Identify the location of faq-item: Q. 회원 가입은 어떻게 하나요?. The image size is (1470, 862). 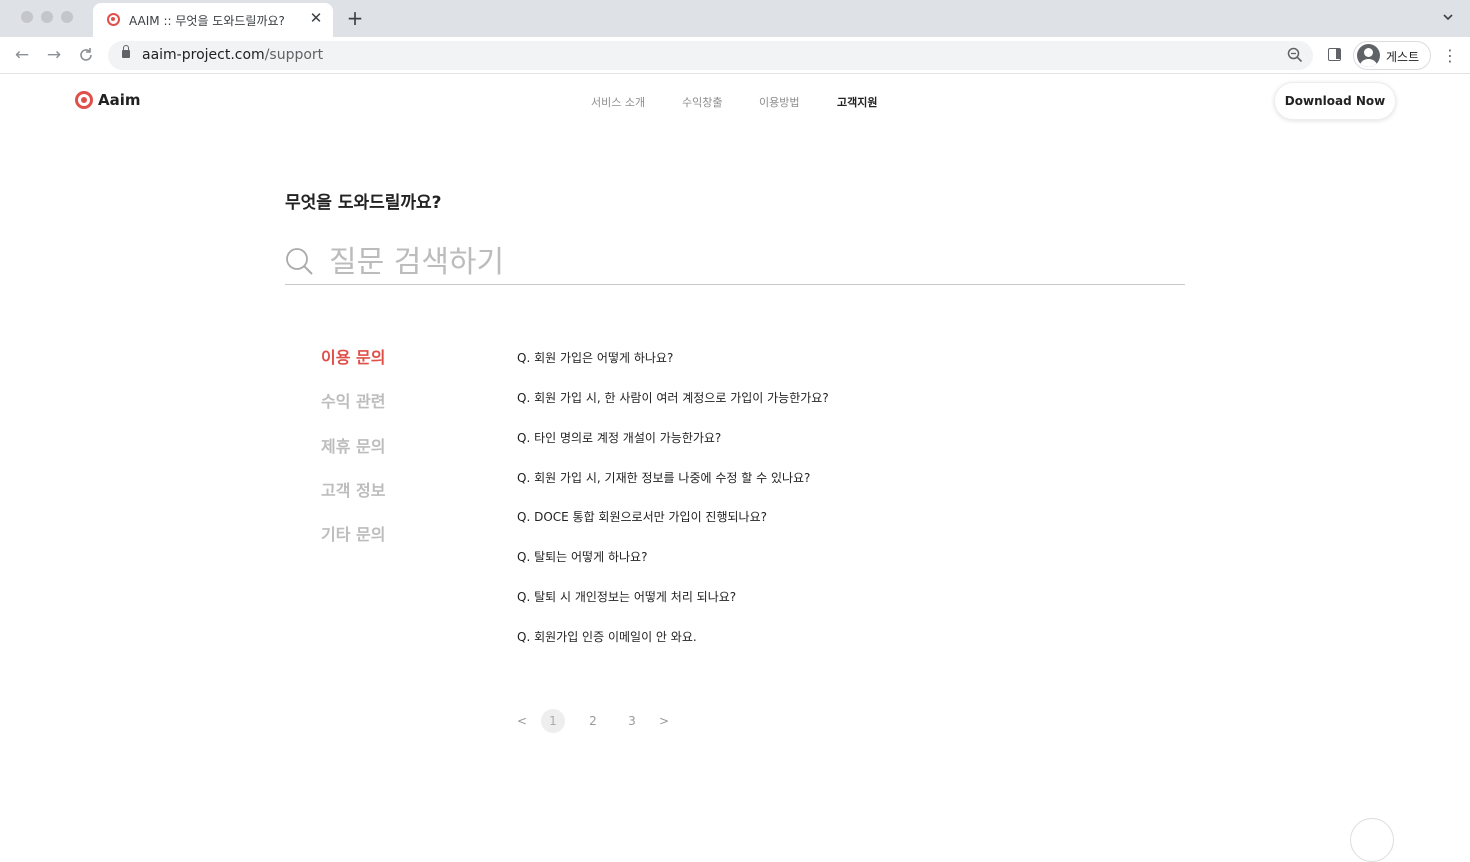
(595, 357).